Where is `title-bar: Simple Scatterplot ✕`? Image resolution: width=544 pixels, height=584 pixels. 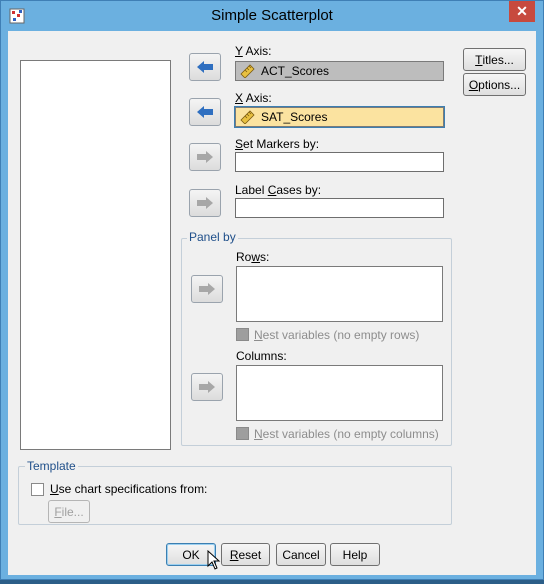 title-bar: Simple Scatterplot ✕ is located at coordinates (272, 16).